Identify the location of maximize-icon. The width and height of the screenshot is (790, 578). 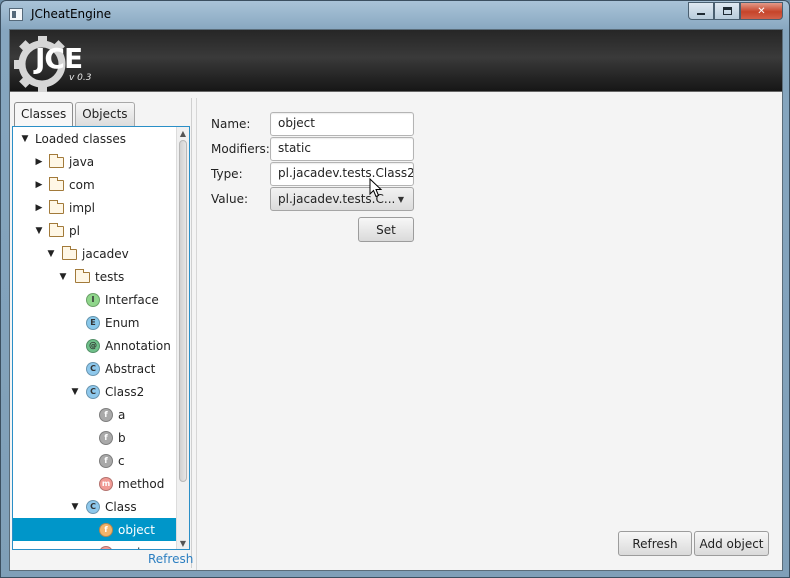
(727, 11).